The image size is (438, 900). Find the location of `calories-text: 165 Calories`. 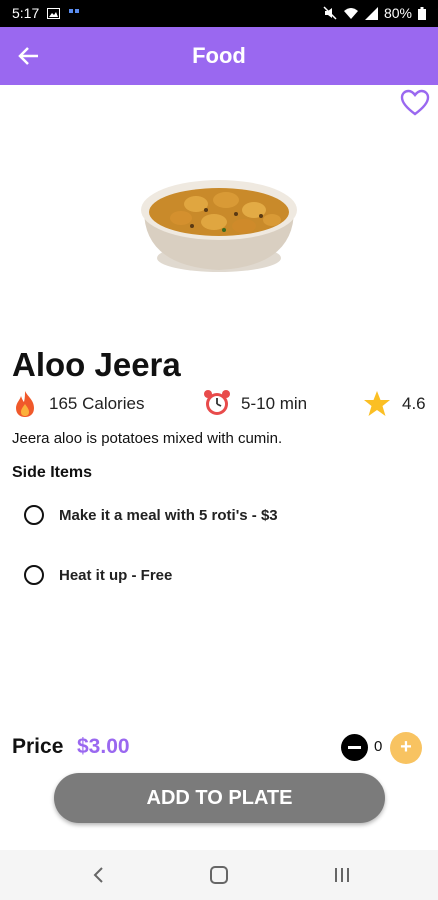

calories-text: 165 Calories is located at coordinates (97, 403).